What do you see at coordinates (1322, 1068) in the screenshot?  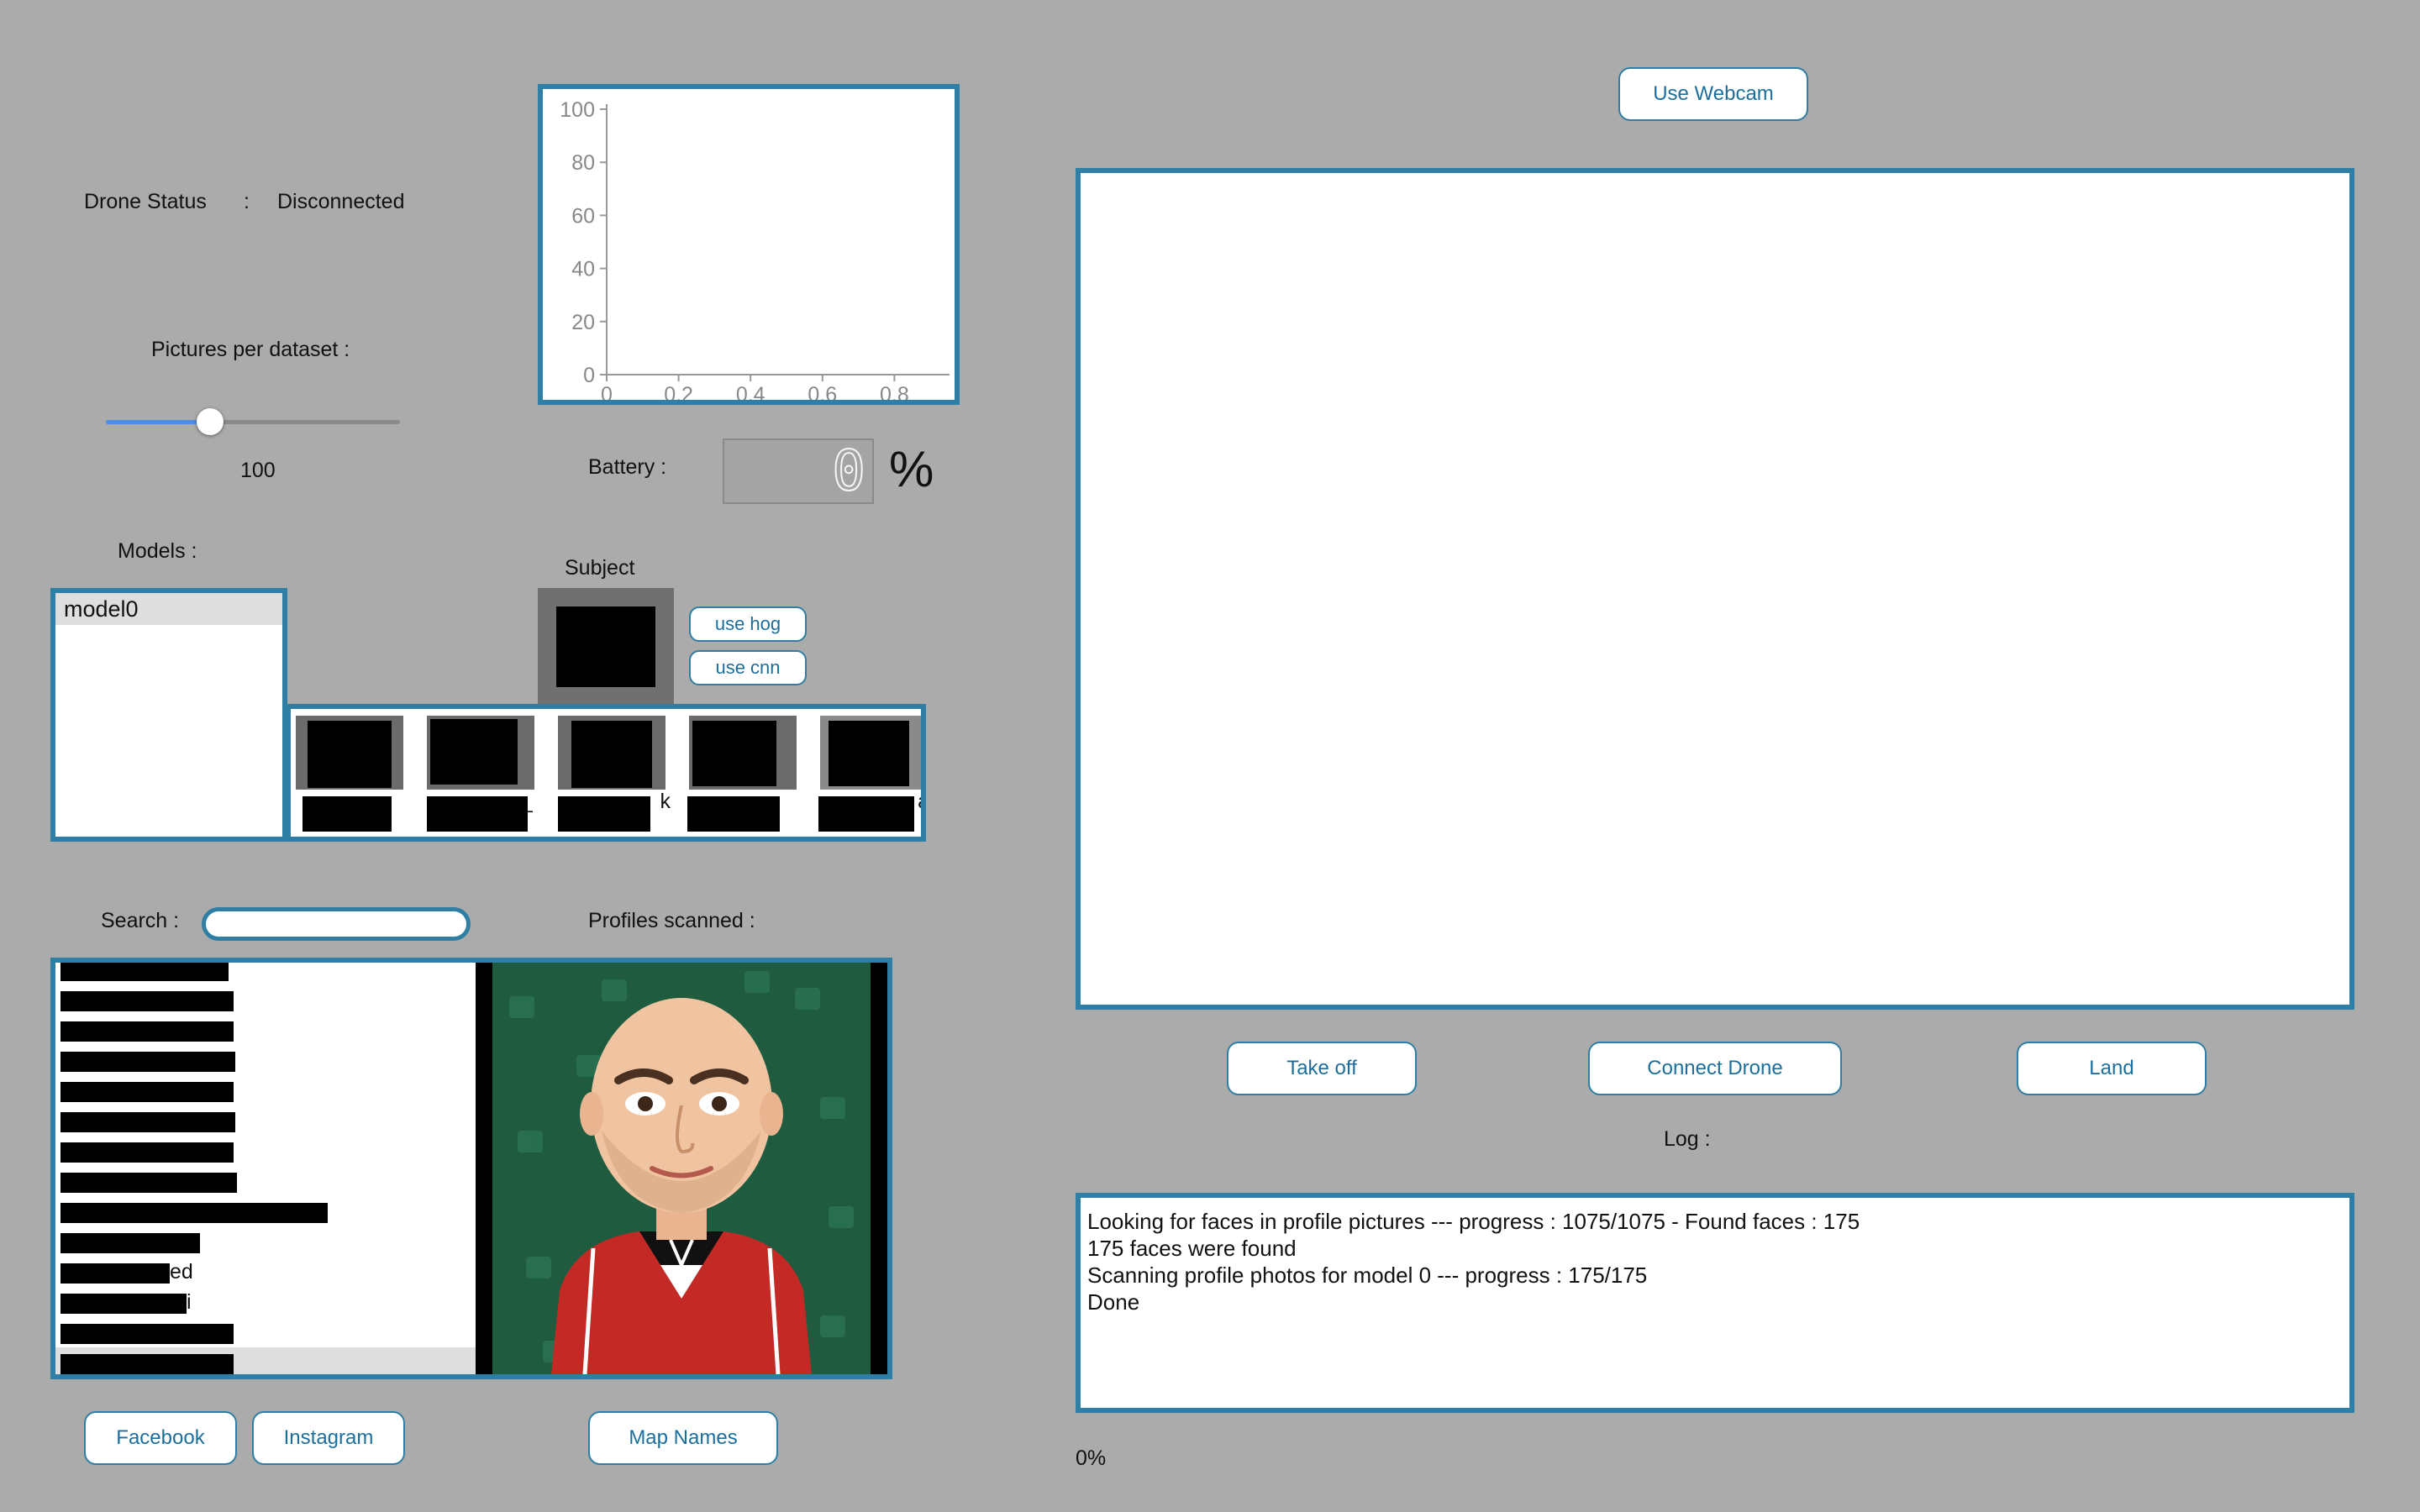 I see `take-off-button: Take off` at bounding box center [1322, 1068].